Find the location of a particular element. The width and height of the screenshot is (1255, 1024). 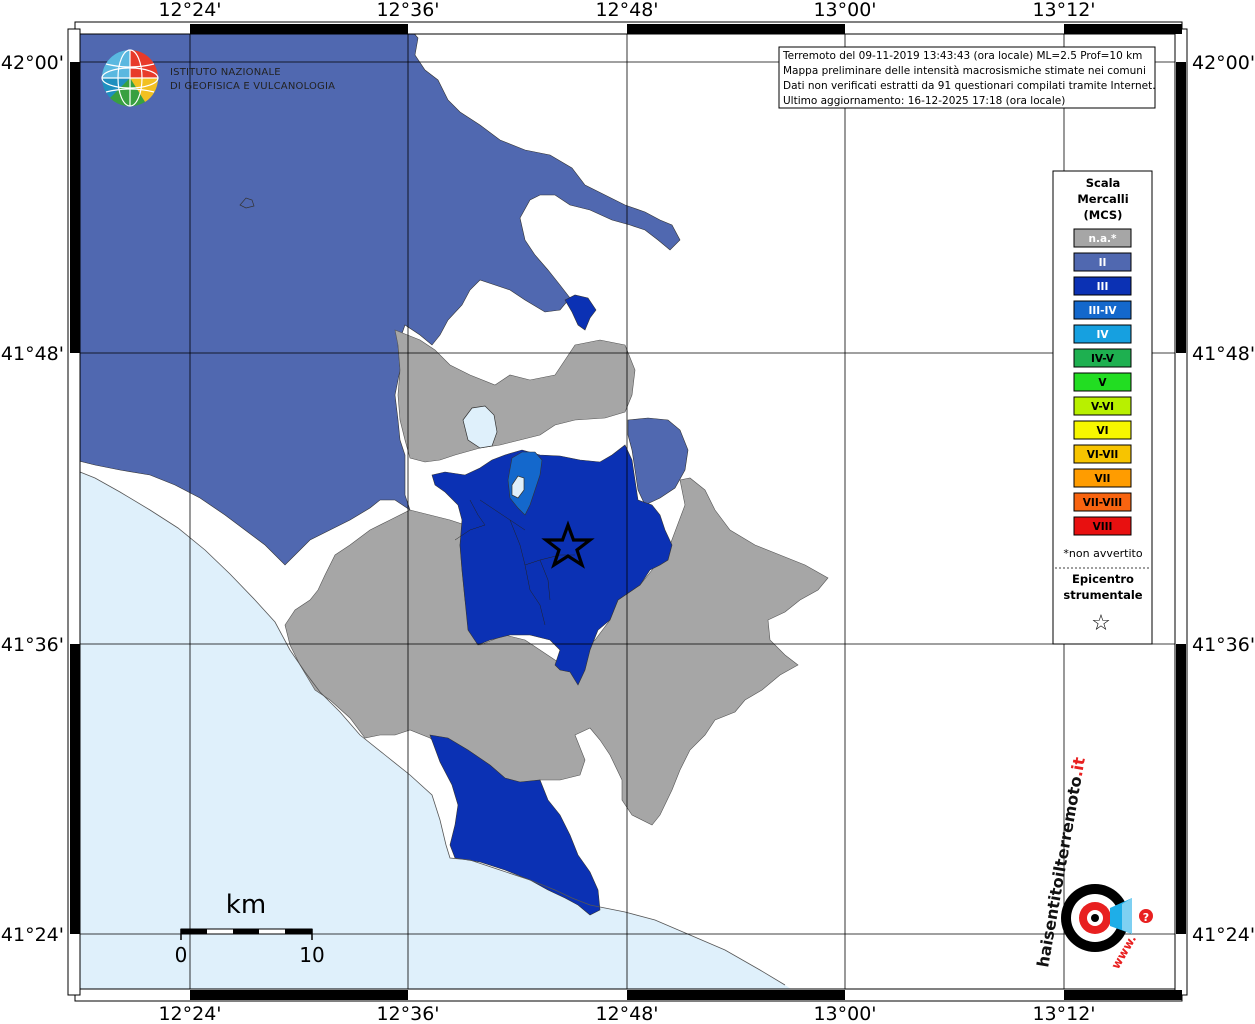

legend-swatch-label: III is located at coordinates (1103, 287).